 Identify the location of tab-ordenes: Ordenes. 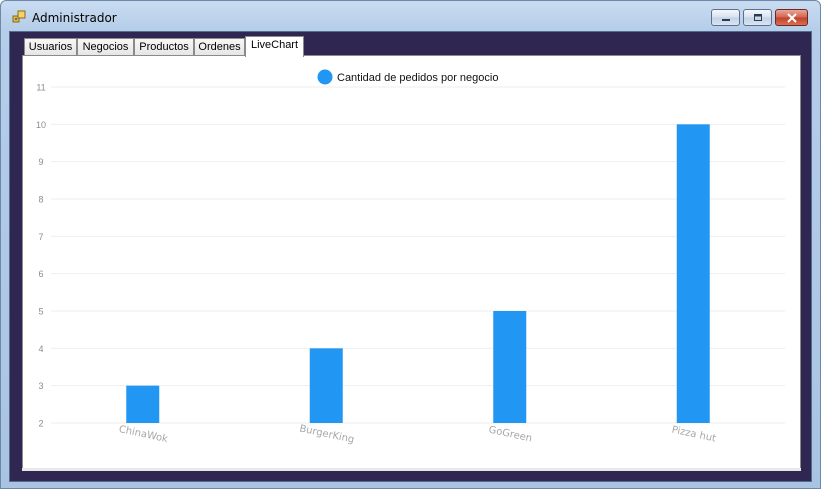
(219, 46).